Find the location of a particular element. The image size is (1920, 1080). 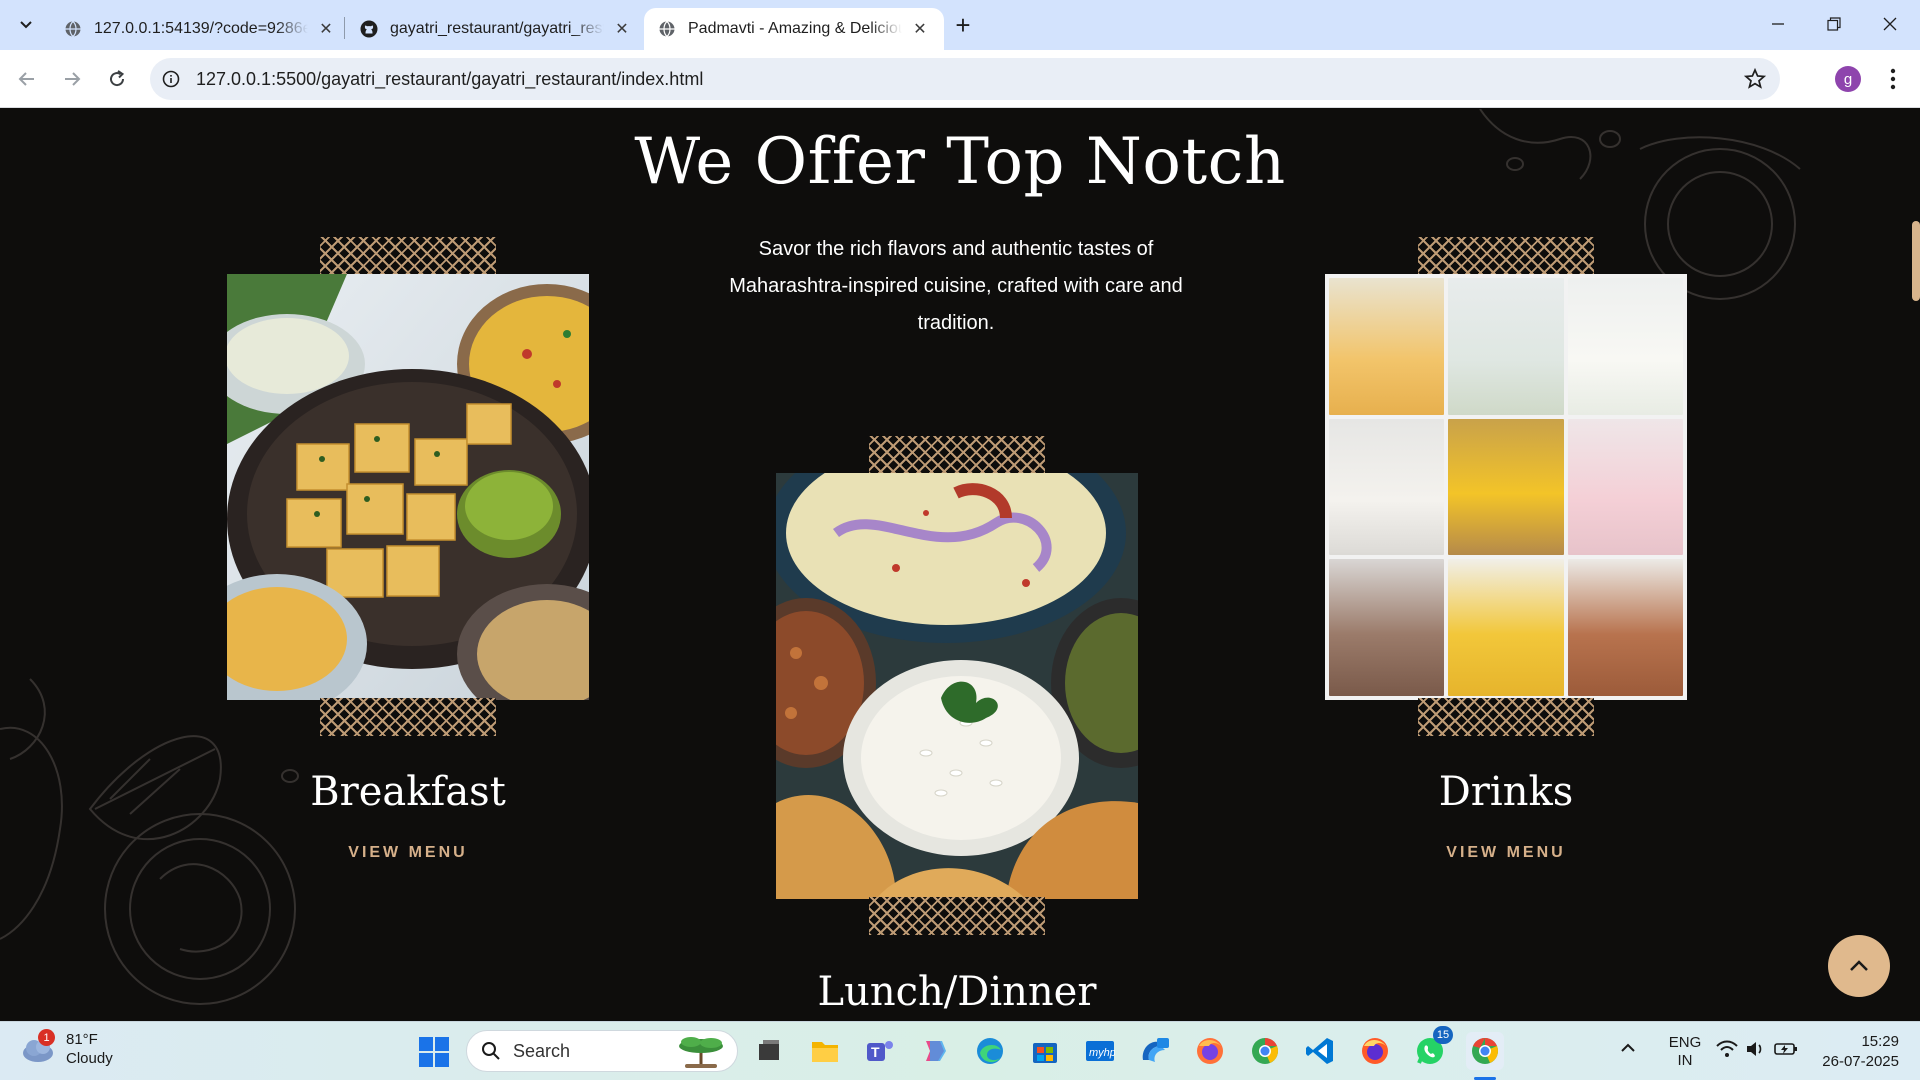

menu-kebab-icon is located at coordinates (1893, 79).